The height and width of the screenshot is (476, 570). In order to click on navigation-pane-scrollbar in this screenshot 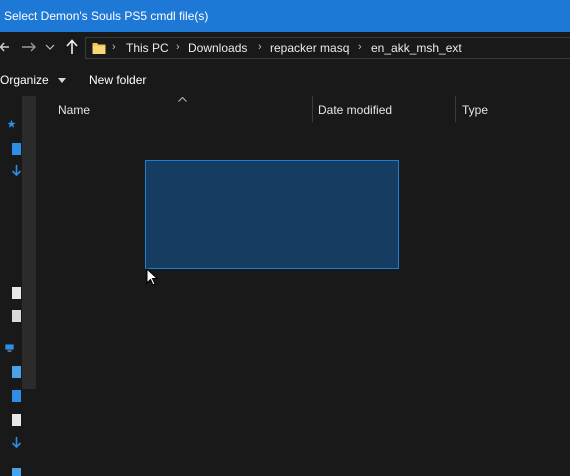, I will do `click(29, 242)`.